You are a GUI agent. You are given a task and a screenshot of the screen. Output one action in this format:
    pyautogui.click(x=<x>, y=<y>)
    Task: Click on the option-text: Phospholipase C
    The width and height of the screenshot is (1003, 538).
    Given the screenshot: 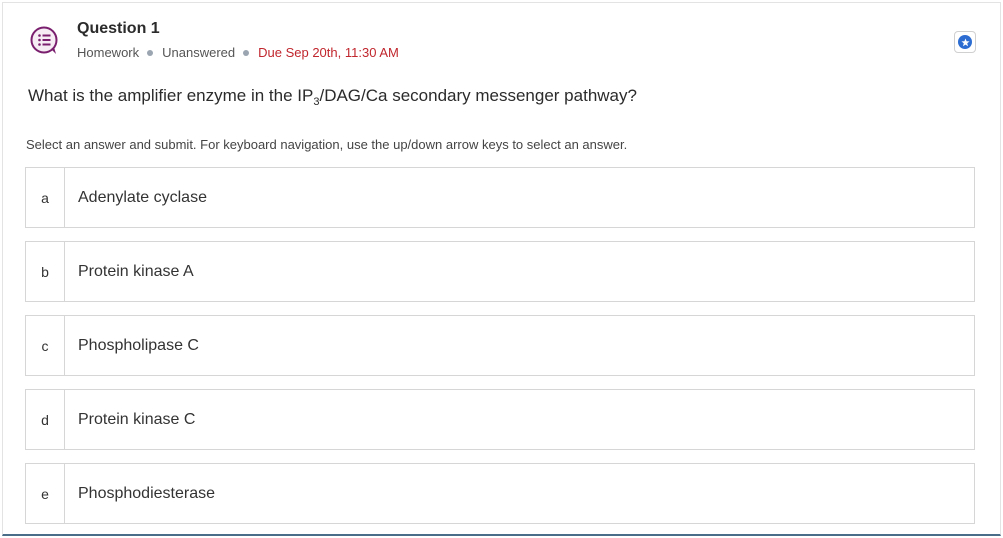 What is the action you would take?
    pyautogui.click(x=138, y=345)
    